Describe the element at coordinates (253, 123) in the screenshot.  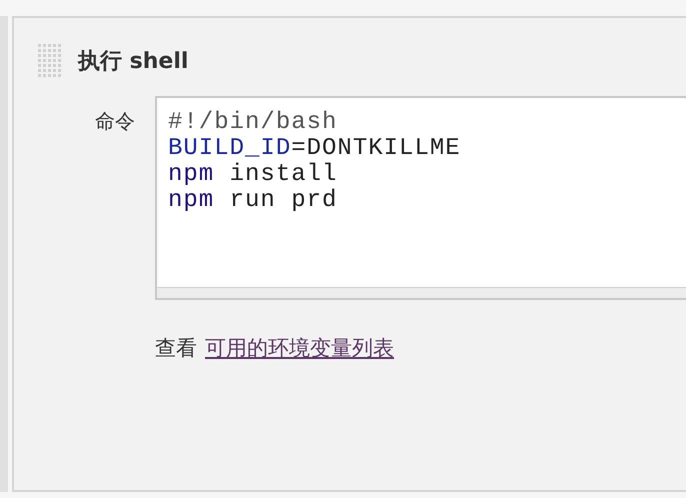
I see `code-line: #!/bin/bash` at that location.